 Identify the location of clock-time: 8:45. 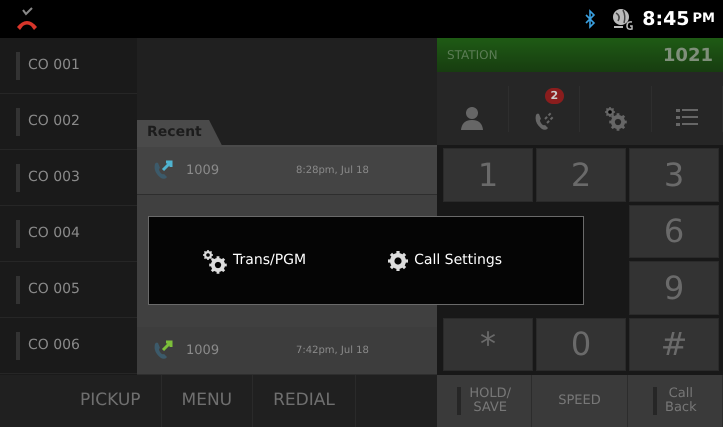
(666, 19).